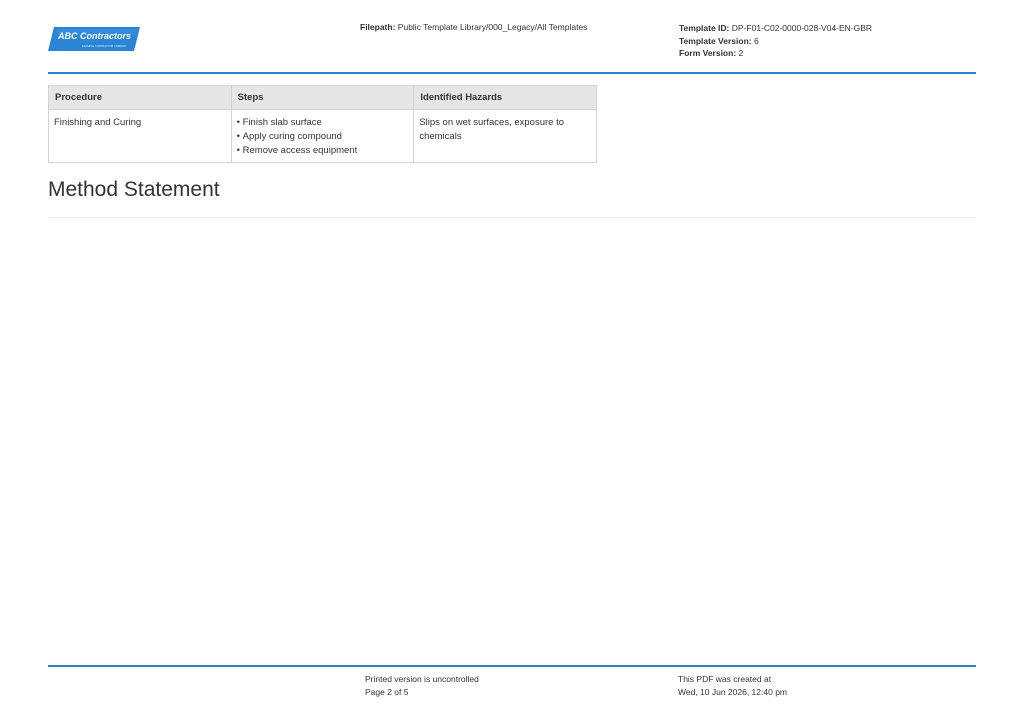 The image size is (1024, 725). Describe the element at coordinates (715, 40) in the screenshot. I see `template-version-label: Template Version:` at that location.